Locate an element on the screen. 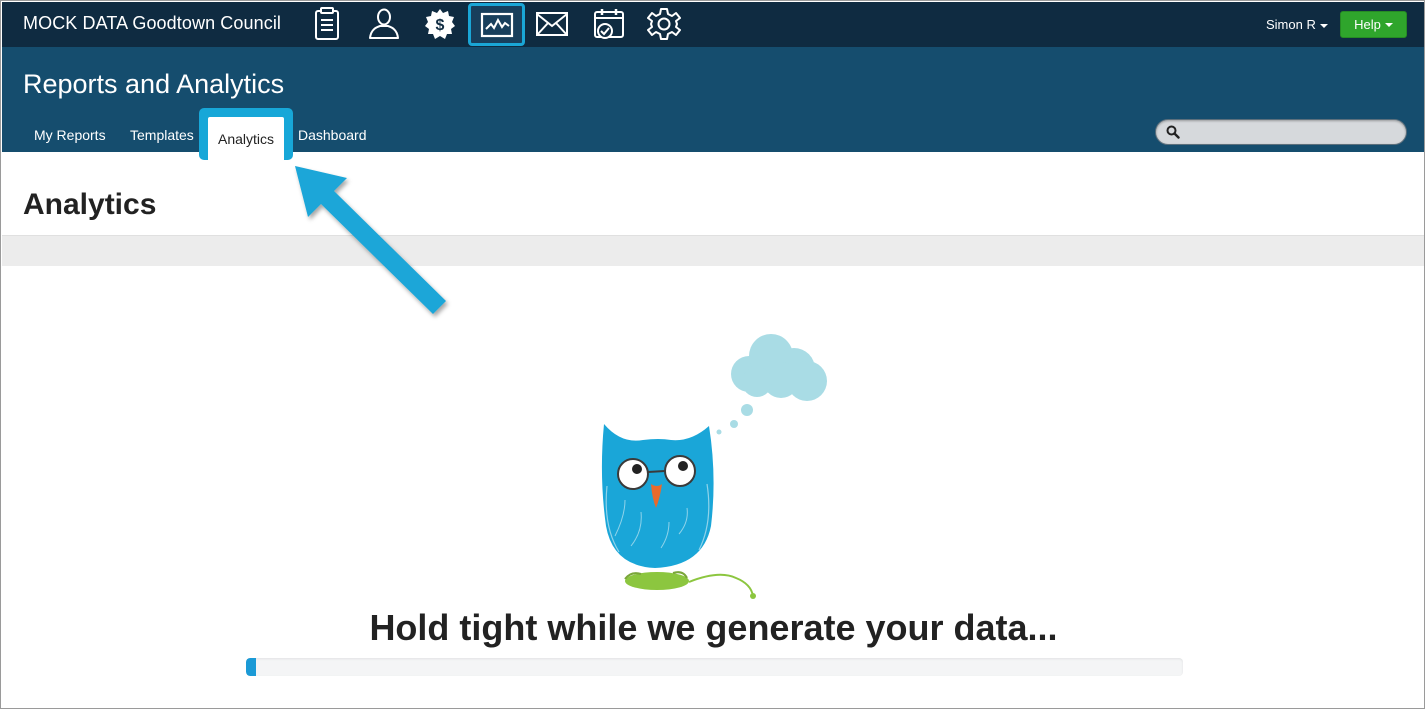  progress-bar is located at coordinates (714, 667).